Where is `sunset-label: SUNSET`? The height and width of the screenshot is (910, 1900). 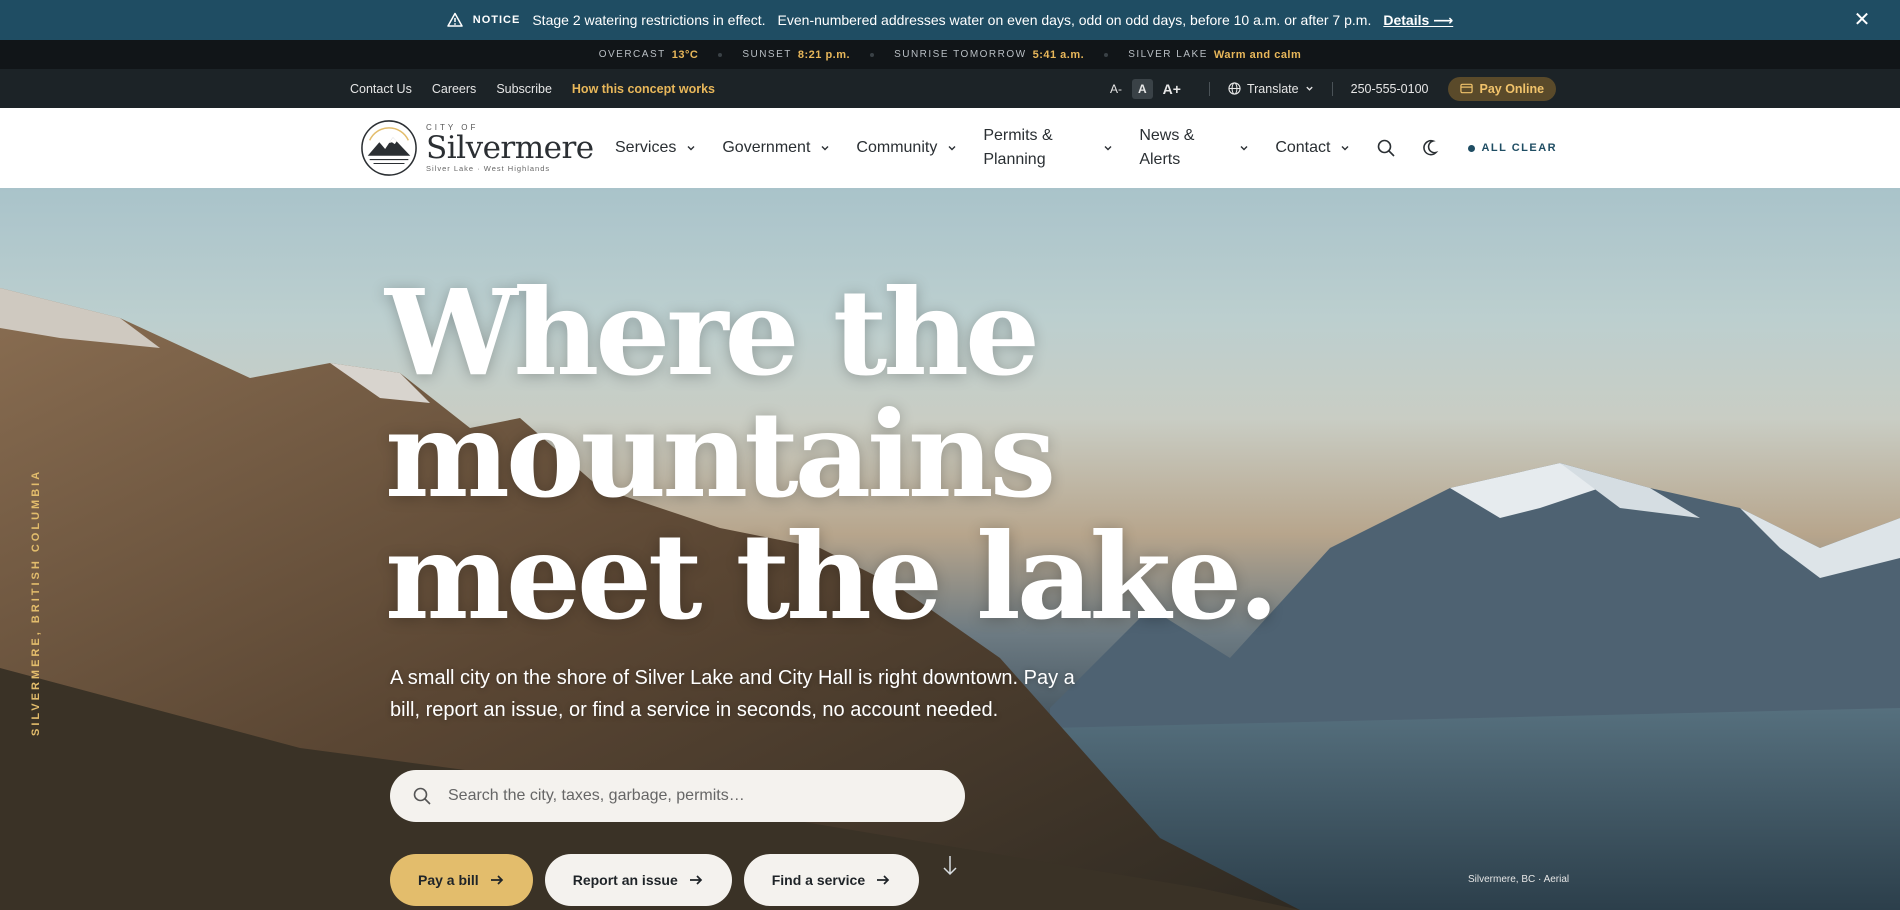 sunset-label: SUNSET is located at coordinates (767, 54).